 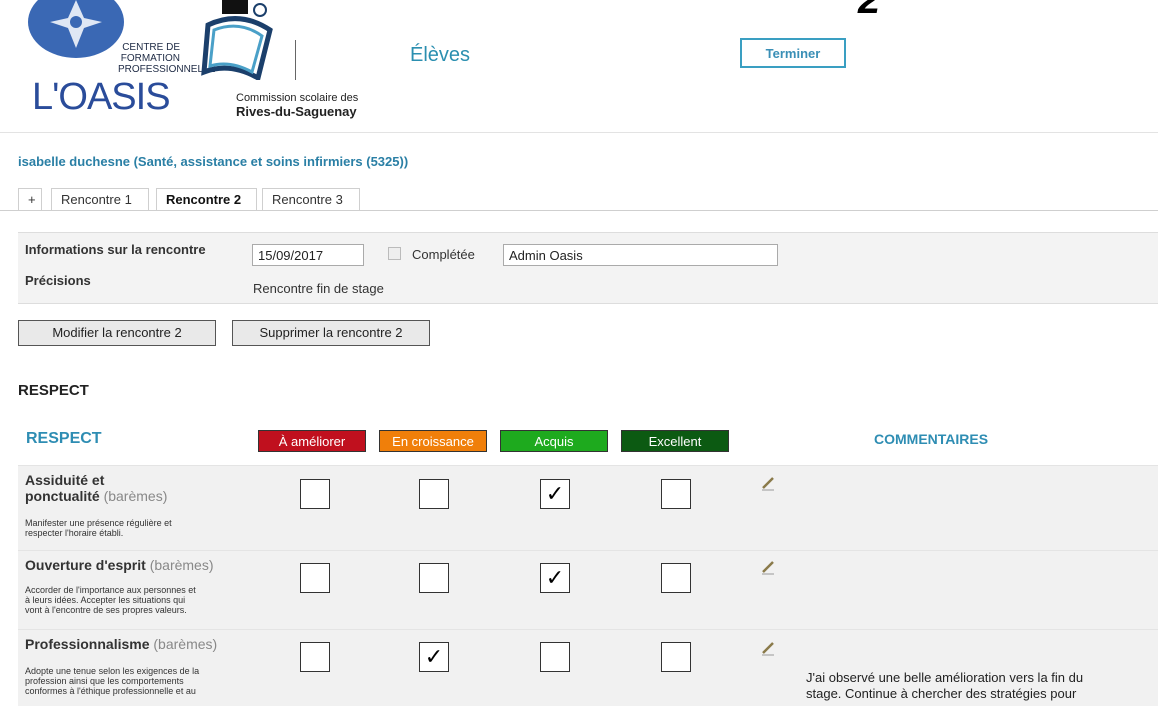 What do you see at coordinates (554, 441) in the screenshot?
I see `level-header-acquis: Acquis` at bounding box center [554, 441].